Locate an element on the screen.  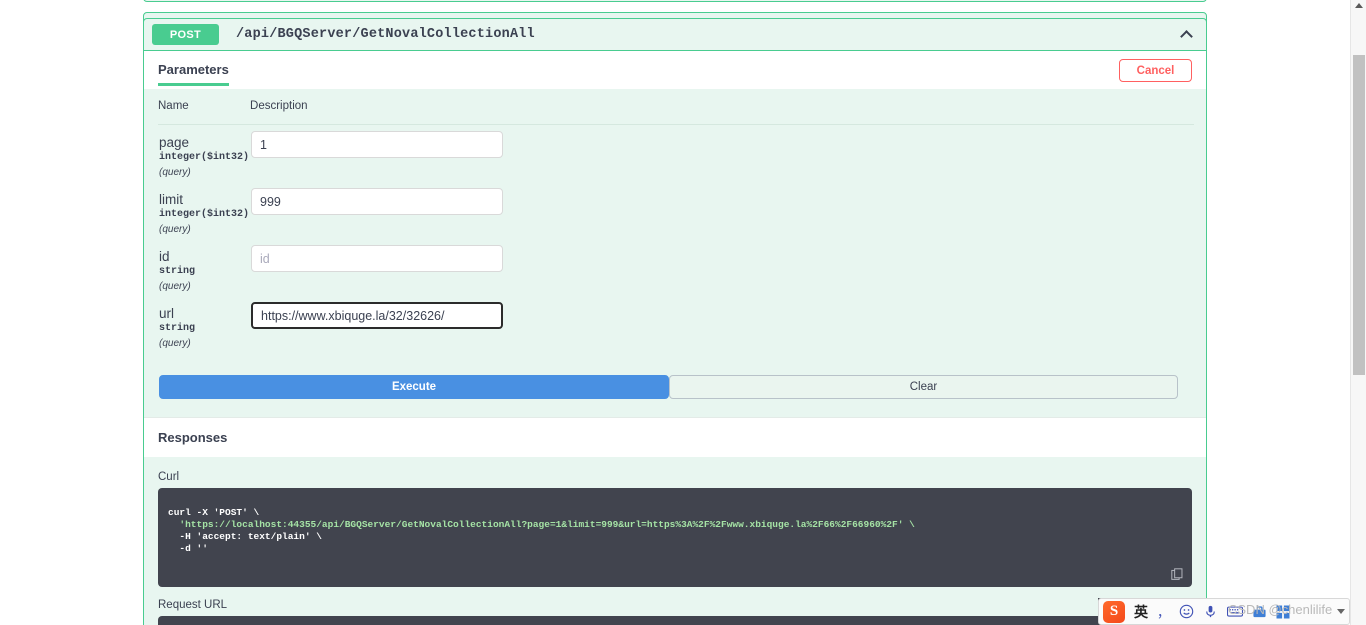
table-row: id string (query) is located at coordinates (676, 267).